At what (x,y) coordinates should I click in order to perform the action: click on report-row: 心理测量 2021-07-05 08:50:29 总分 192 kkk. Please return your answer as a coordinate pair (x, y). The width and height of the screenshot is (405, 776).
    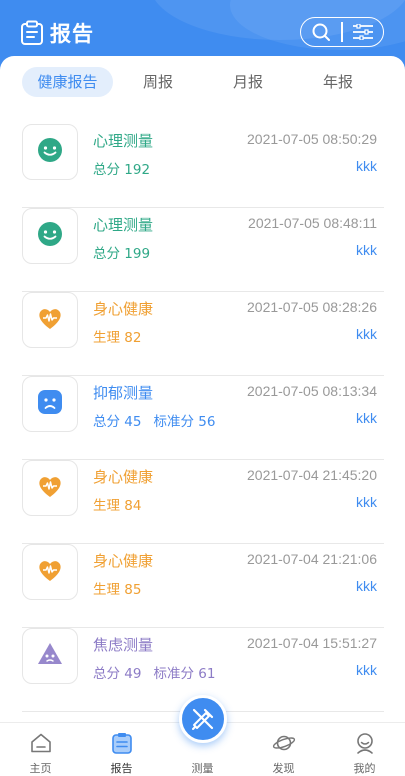
    Looking at the image, I should click on (203, 166).